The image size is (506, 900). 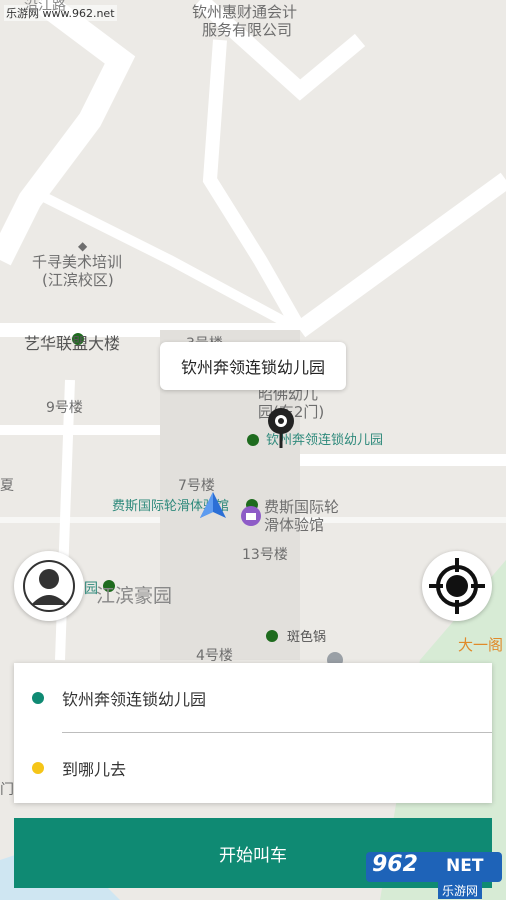 I want to click on map-label-company-1: 钦州惠财通会计, so click(x=245, y=12).